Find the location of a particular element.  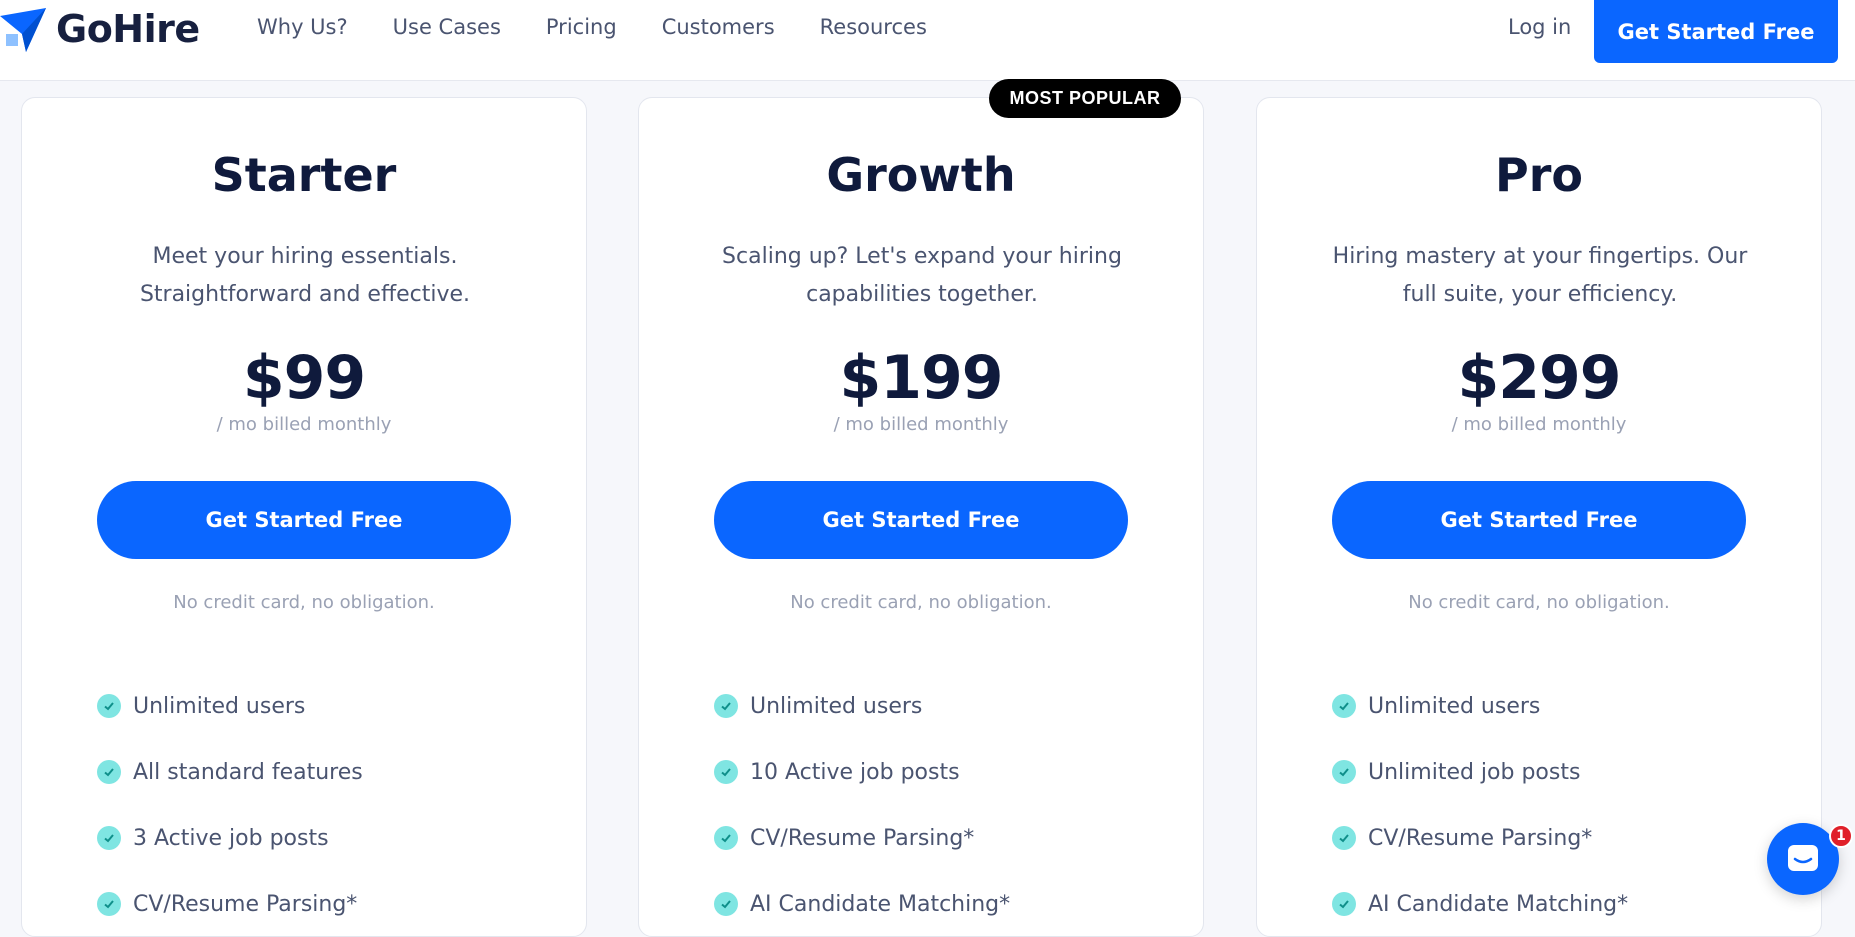

plan-price: $99 is located at coordinates (304, 378).